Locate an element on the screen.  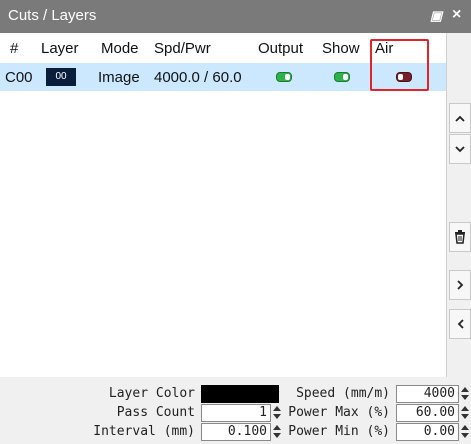
panel-titlebar: Cuts / Layers ▣ × is located at coordinates (235, 16).